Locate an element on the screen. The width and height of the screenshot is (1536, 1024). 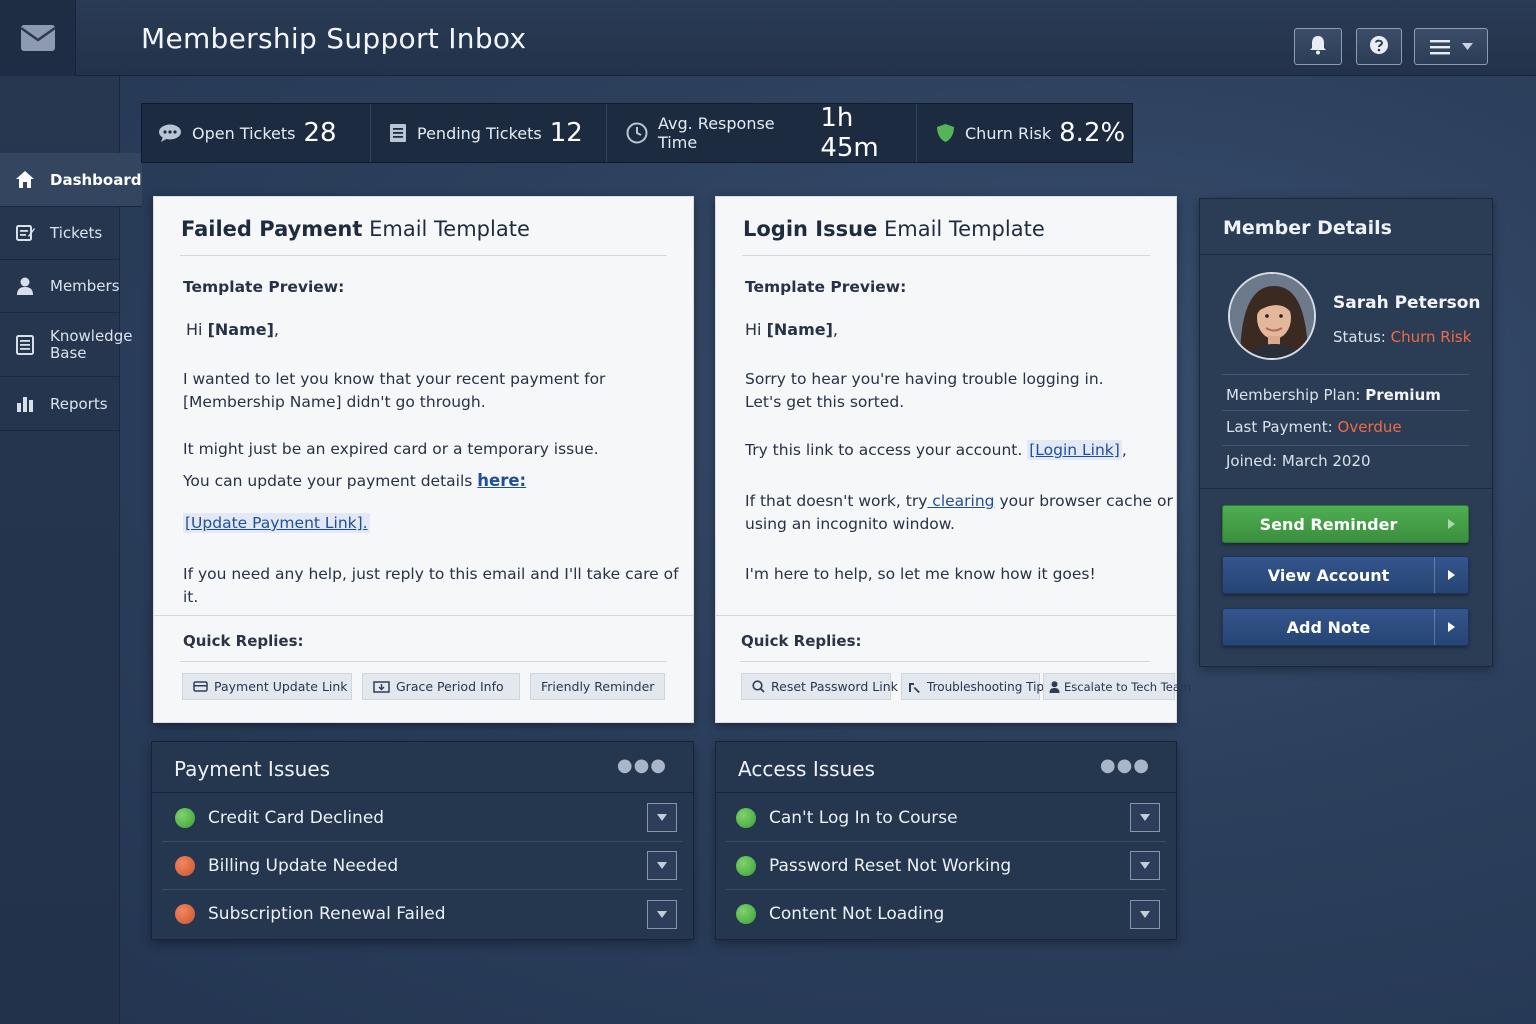
here-link: here: is located at coordinates (501, 480).